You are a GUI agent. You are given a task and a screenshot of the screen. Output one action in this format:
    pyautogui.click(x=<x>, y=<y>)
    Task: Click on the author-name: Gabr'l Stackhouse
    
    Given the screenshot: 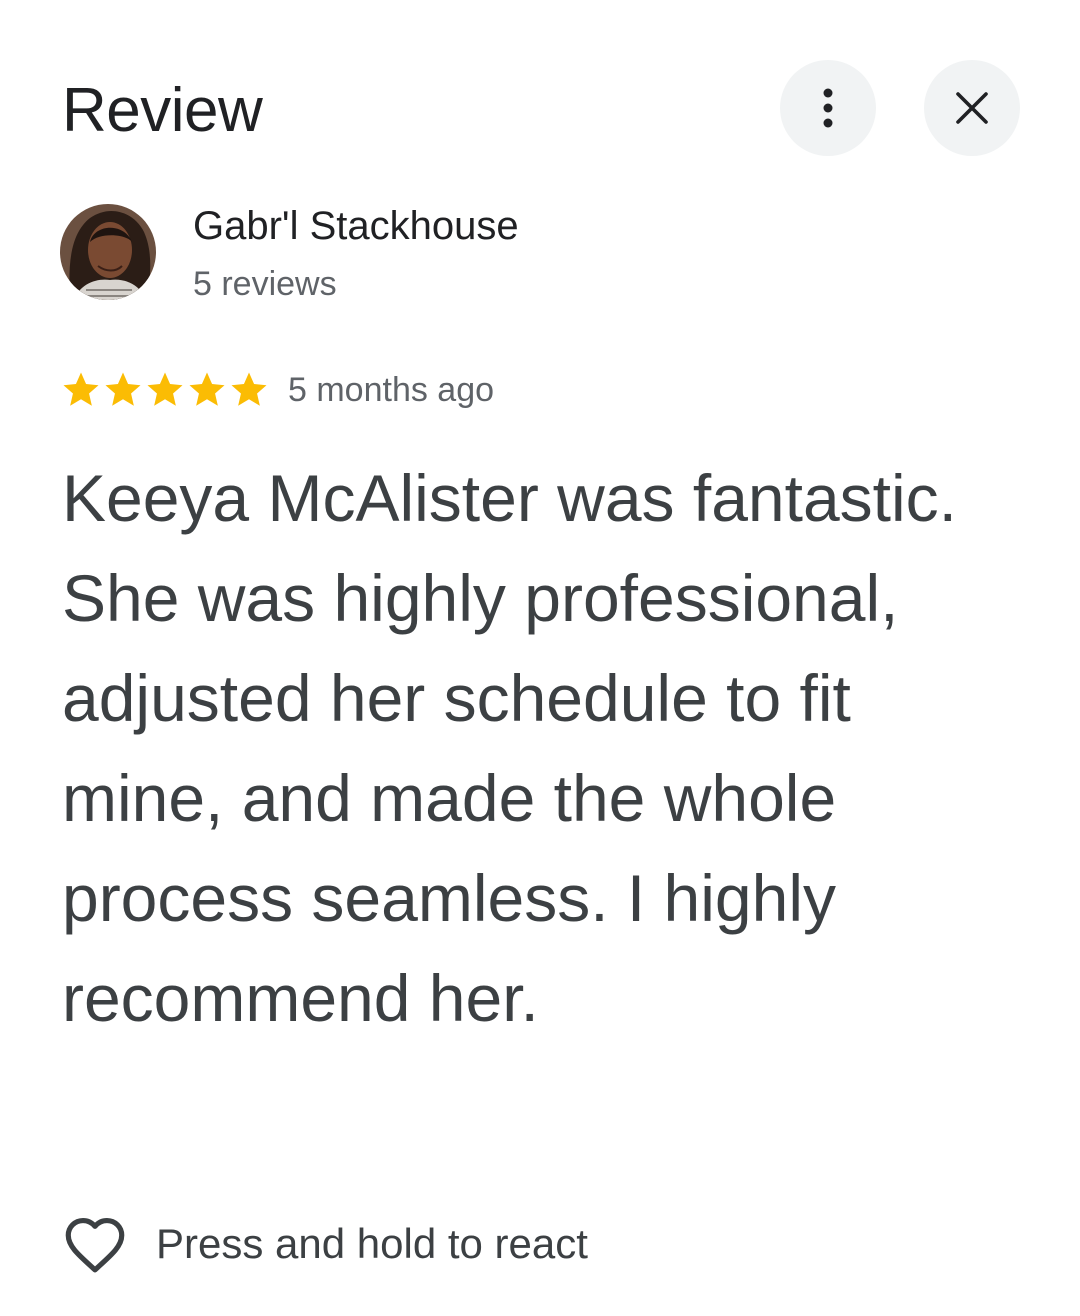 What is the action you would take?
    pyautogui.click(x=356, y=226)
    